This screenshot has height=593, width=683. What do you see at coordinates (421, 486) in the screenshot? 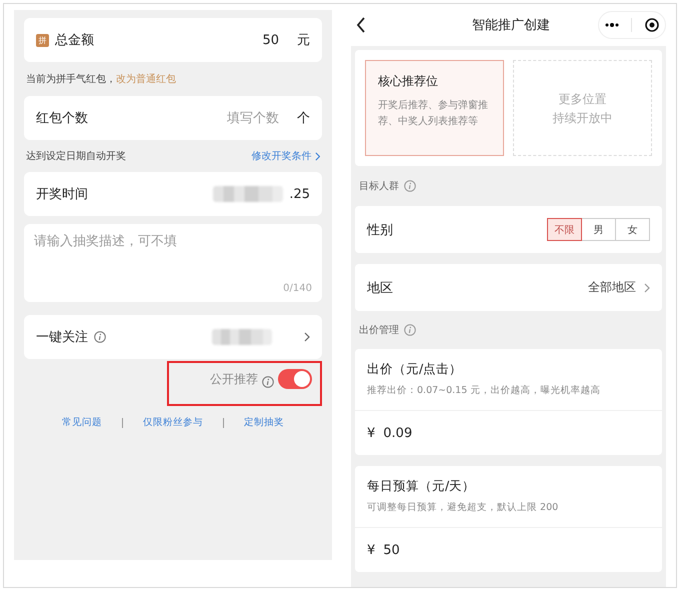
I see `card-title: 每日预算（元/天）` at bounding box center [421, 486].